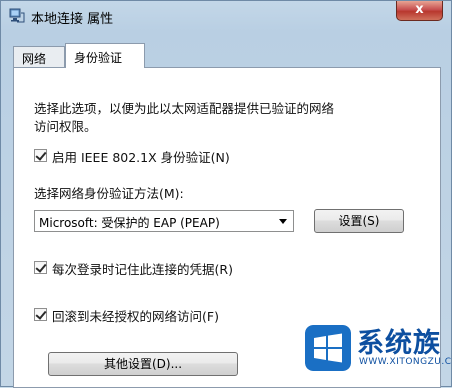 The width and height of the screenshot is (452, 388). Describe the element at coordinates (228, 55) in the screenshot. I see `tab-strip: 网络 身份验证` at that location.